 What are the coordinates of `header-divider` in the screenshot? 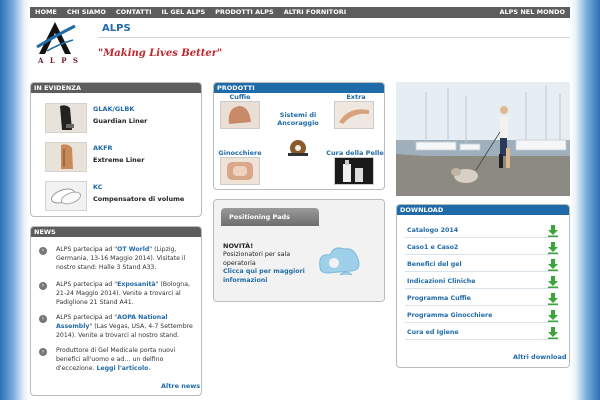 It's located at (334, 37).